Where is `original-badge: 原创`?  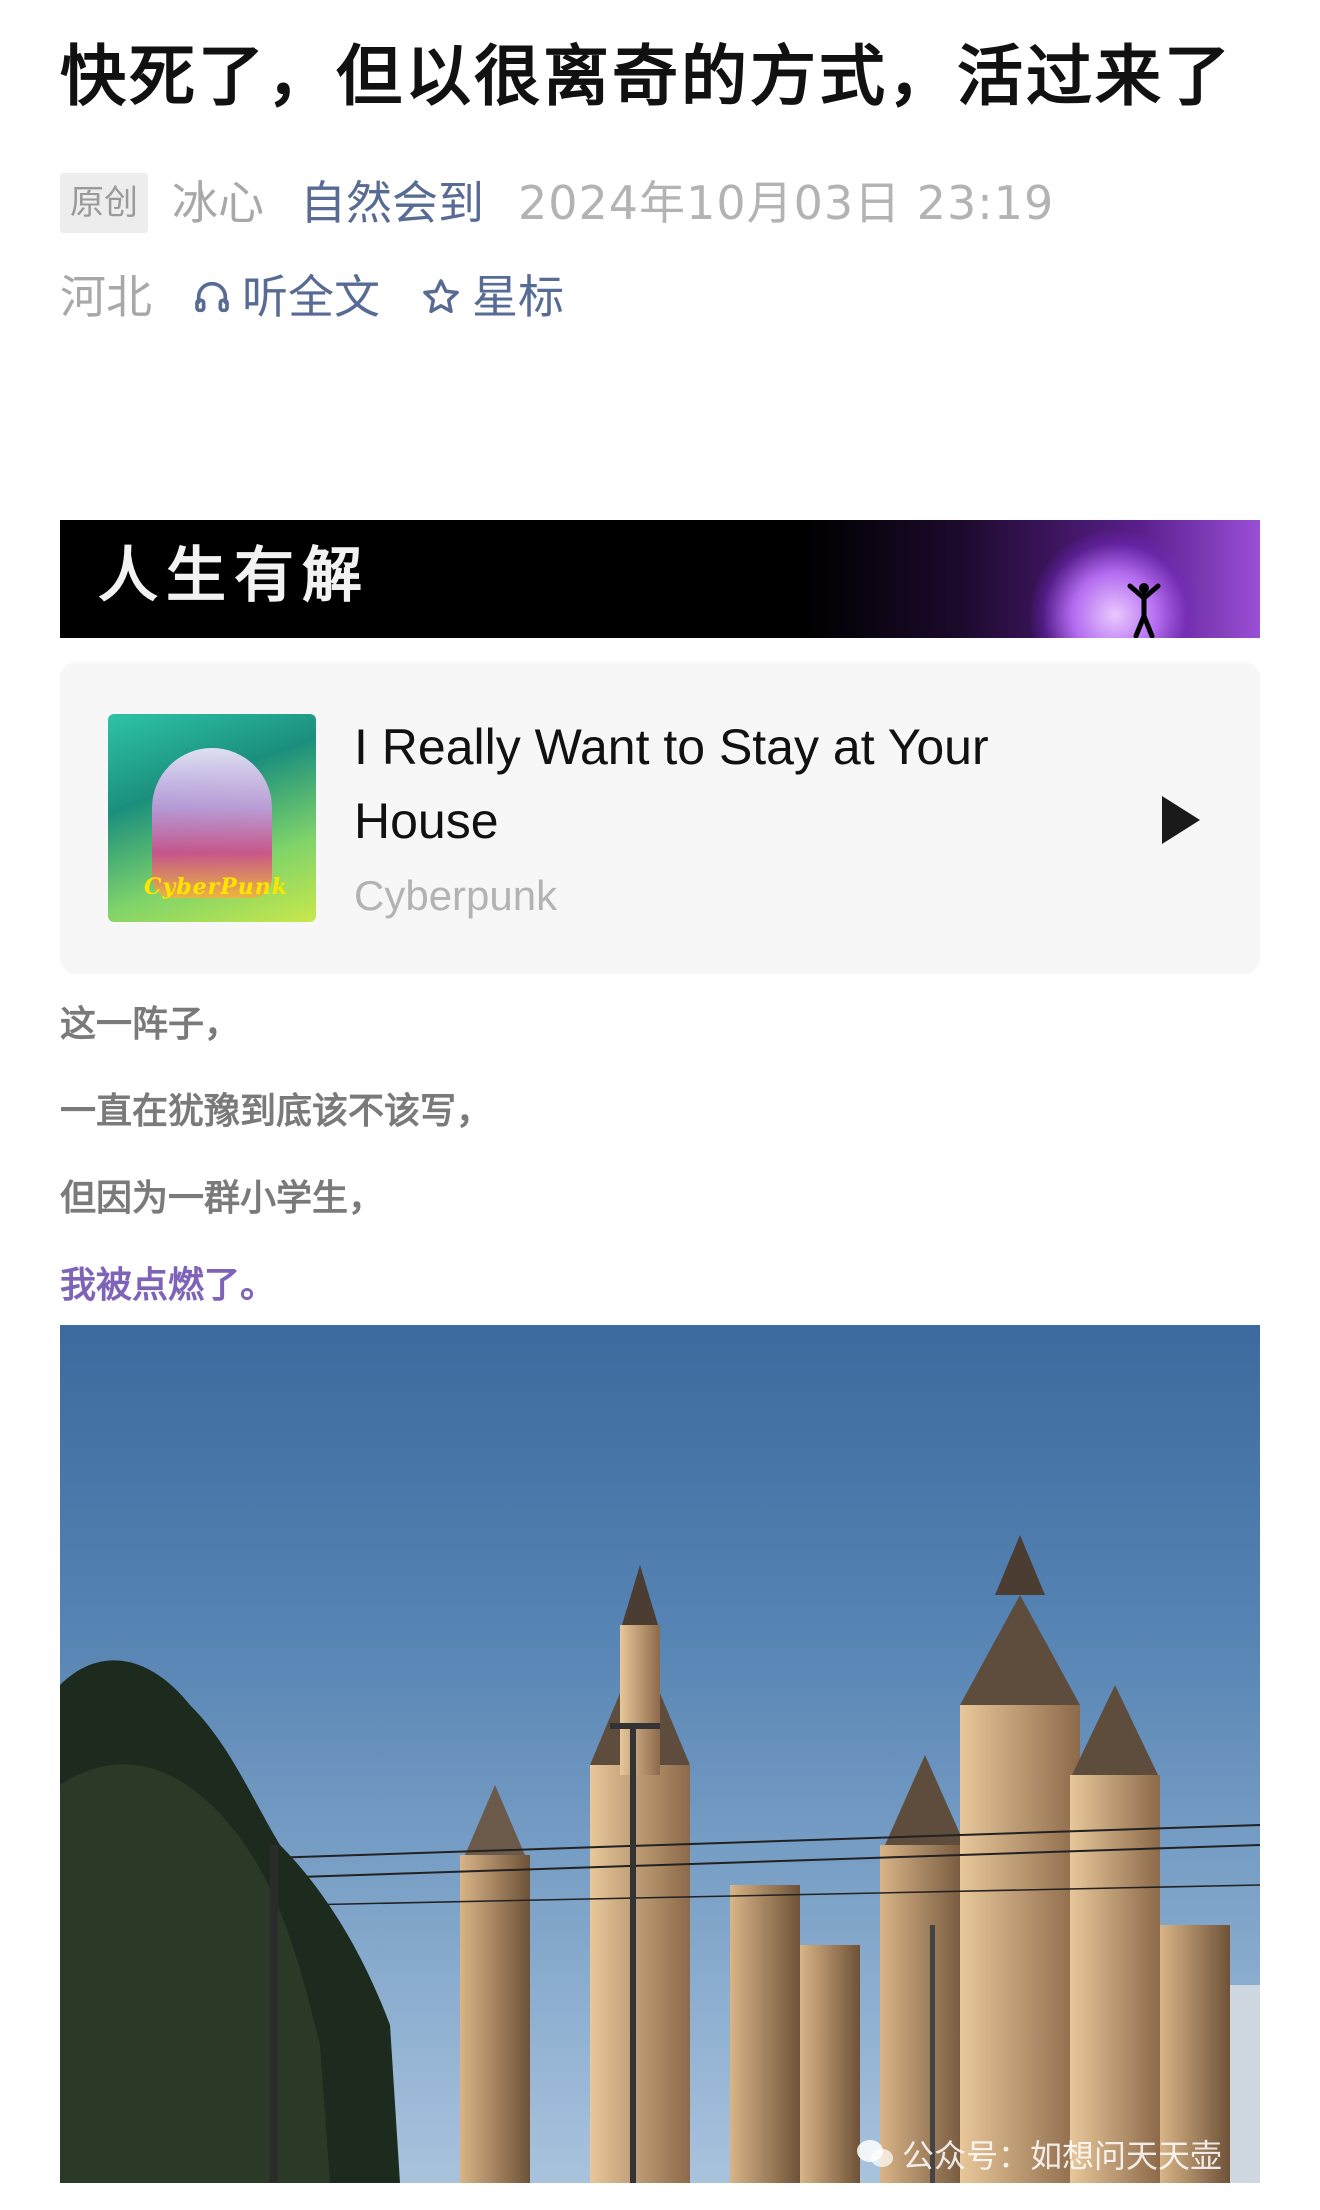
original-badge: 原创 is located at coordinates (104, 203).